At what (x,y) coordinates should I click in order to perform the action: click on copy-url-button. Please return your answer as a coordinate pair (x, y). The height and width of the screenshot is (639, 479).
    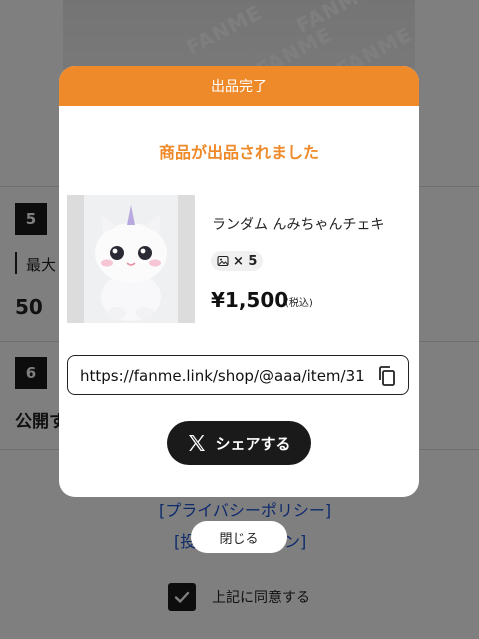
    Looking at the image, I should click on (387, 376).